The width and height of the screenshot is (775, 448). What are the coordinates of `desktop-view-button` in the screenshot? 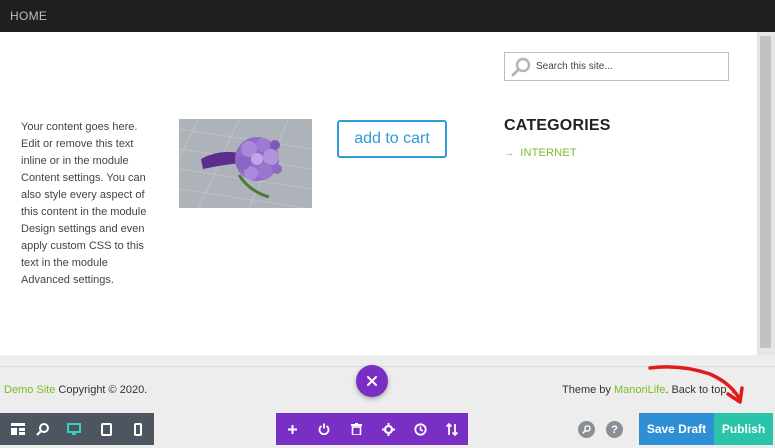 It's located at (74, 429).